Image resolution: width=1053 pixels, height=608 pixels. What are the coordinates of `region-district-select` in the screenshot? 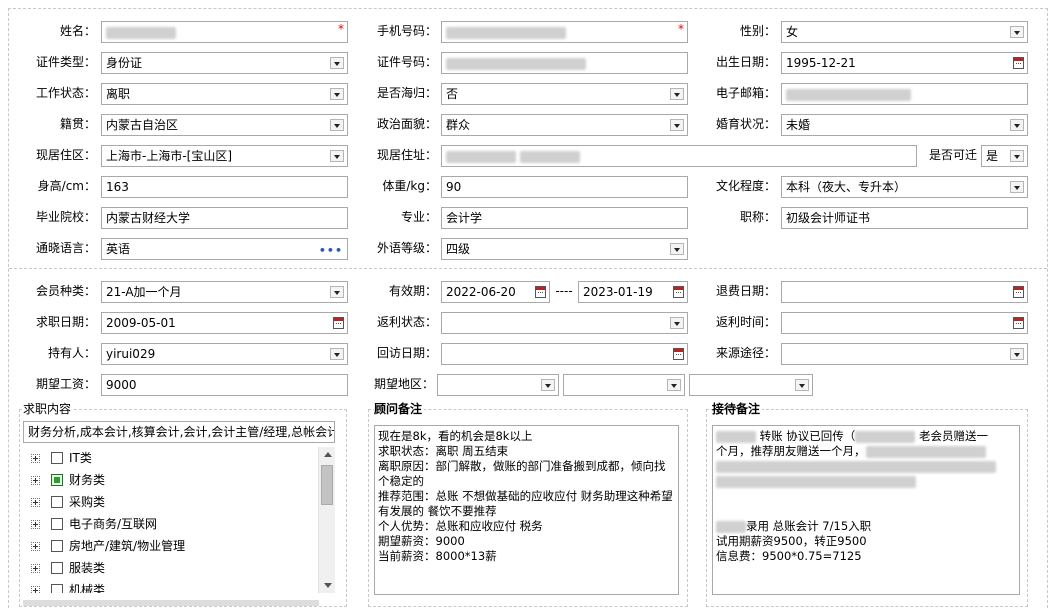 It's located at (751, 385).